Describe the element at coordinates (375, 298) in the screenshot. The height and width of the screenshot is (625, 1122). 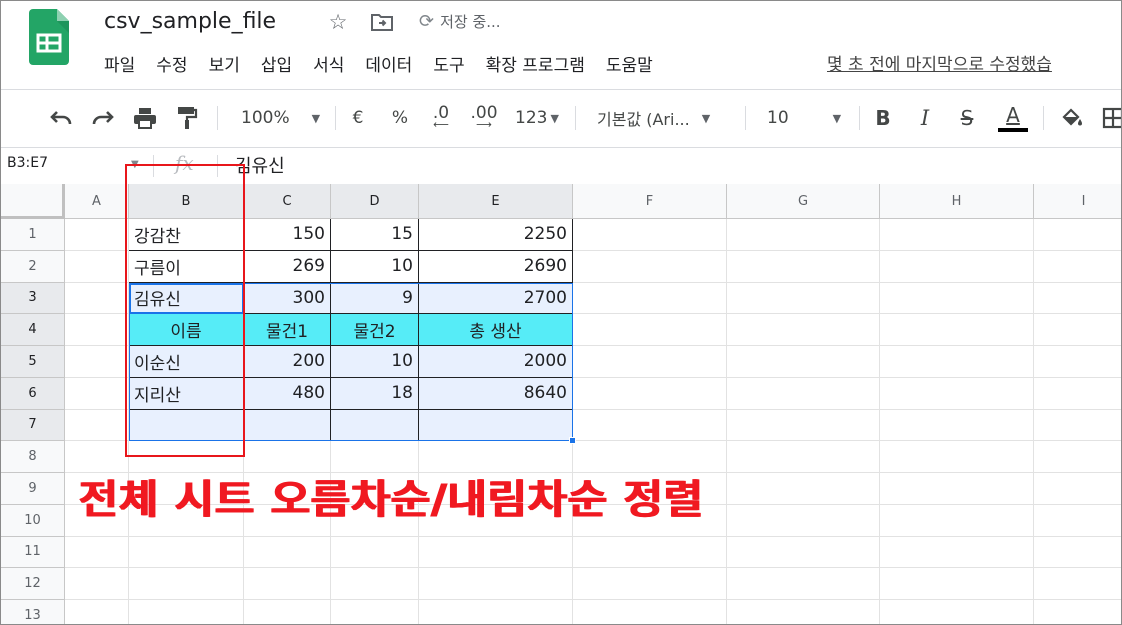
I see `grid-cell: 9` at that location.